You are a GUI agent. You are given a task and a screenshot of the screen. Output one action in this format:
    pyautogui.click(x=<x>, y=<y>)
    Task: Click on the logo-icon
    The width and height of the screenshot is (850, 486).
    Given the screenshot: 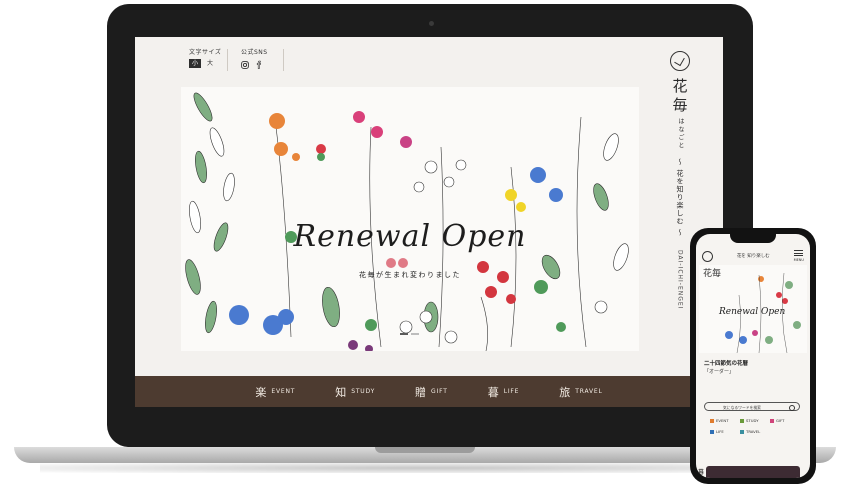 What is the action you would take?
    pyautogui.click(x=680, y=61)
    